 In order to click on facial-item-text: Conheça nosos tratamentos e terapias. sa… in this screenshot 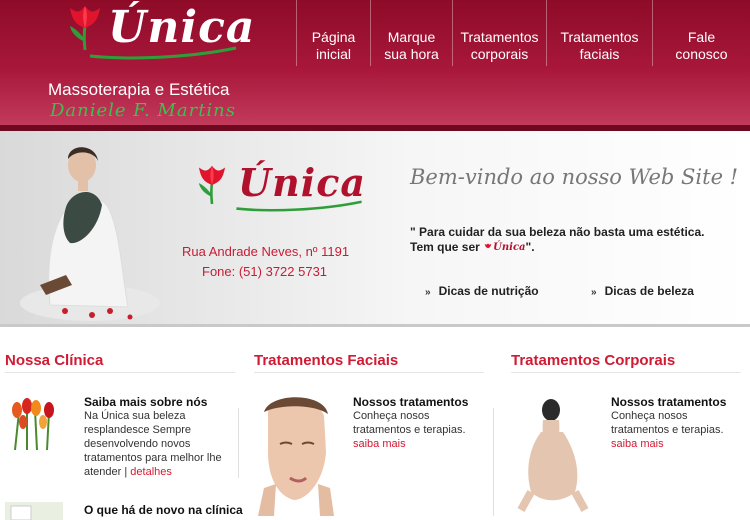, I will do `click(418, 430)`.